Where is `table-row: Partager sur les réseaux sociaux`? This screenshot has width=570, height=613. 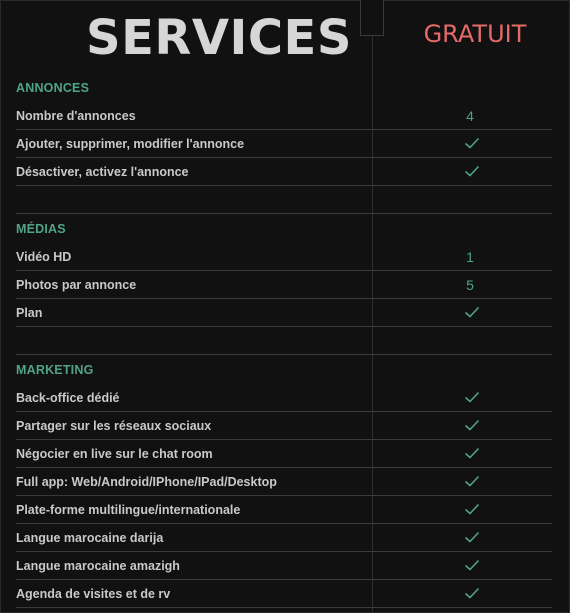
table-row: Partager sur les réseaux sociaux is located at coordinates (284, 426).